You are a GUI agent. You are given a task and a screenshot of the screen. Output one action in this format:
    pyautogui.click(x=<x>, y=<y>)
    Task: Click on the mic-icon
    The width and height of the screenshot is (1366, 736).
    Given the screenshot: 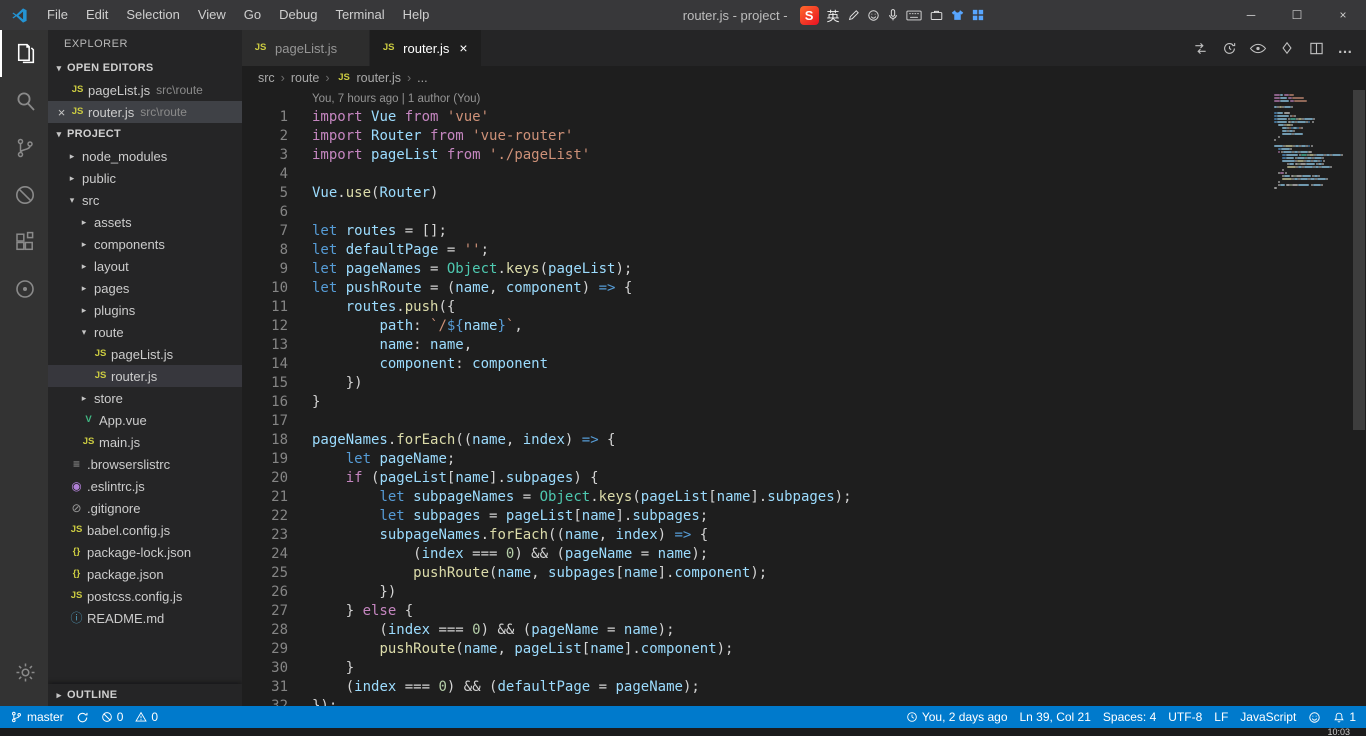 What is the action you would take?
    pyautogui.click(x=893, y=15)
    